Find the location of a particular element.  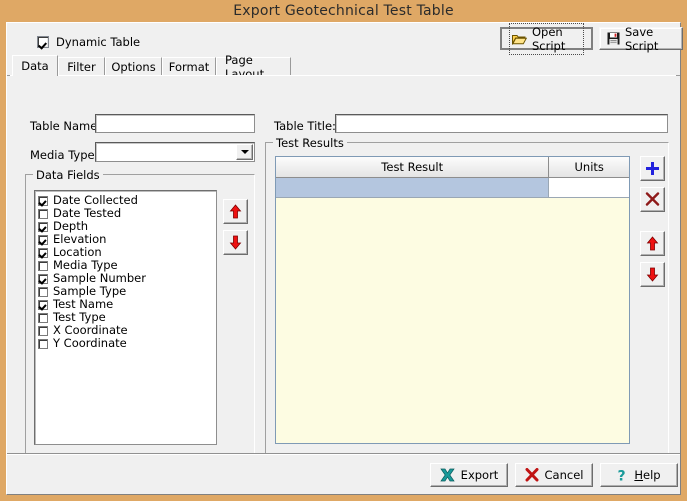

open-script-button: Open Script is located at coordinates (546, 38).